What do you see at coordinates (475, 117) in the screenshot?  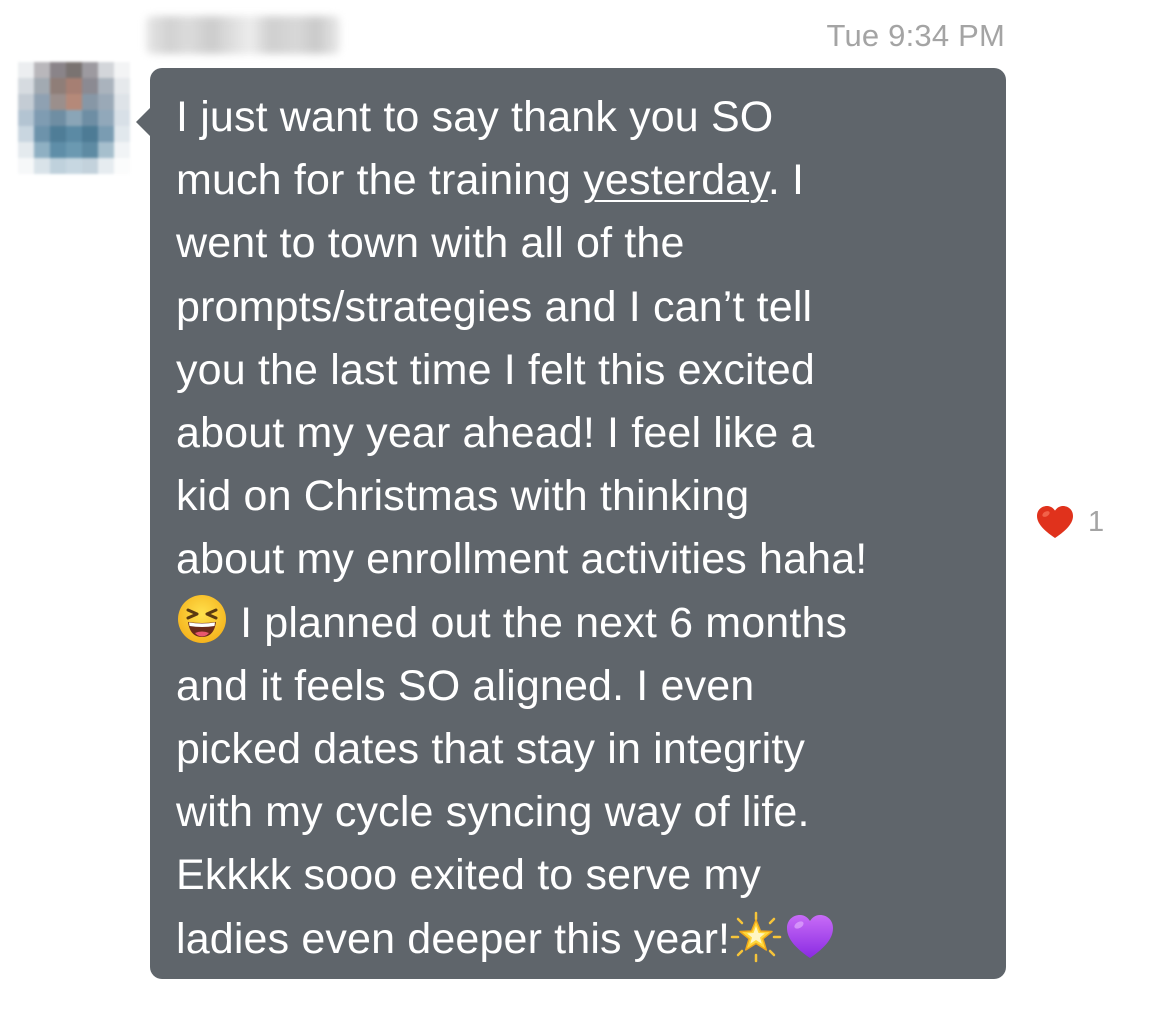 I see `message-line: I just want to say thank you SO` at bounding box center [475, 117].